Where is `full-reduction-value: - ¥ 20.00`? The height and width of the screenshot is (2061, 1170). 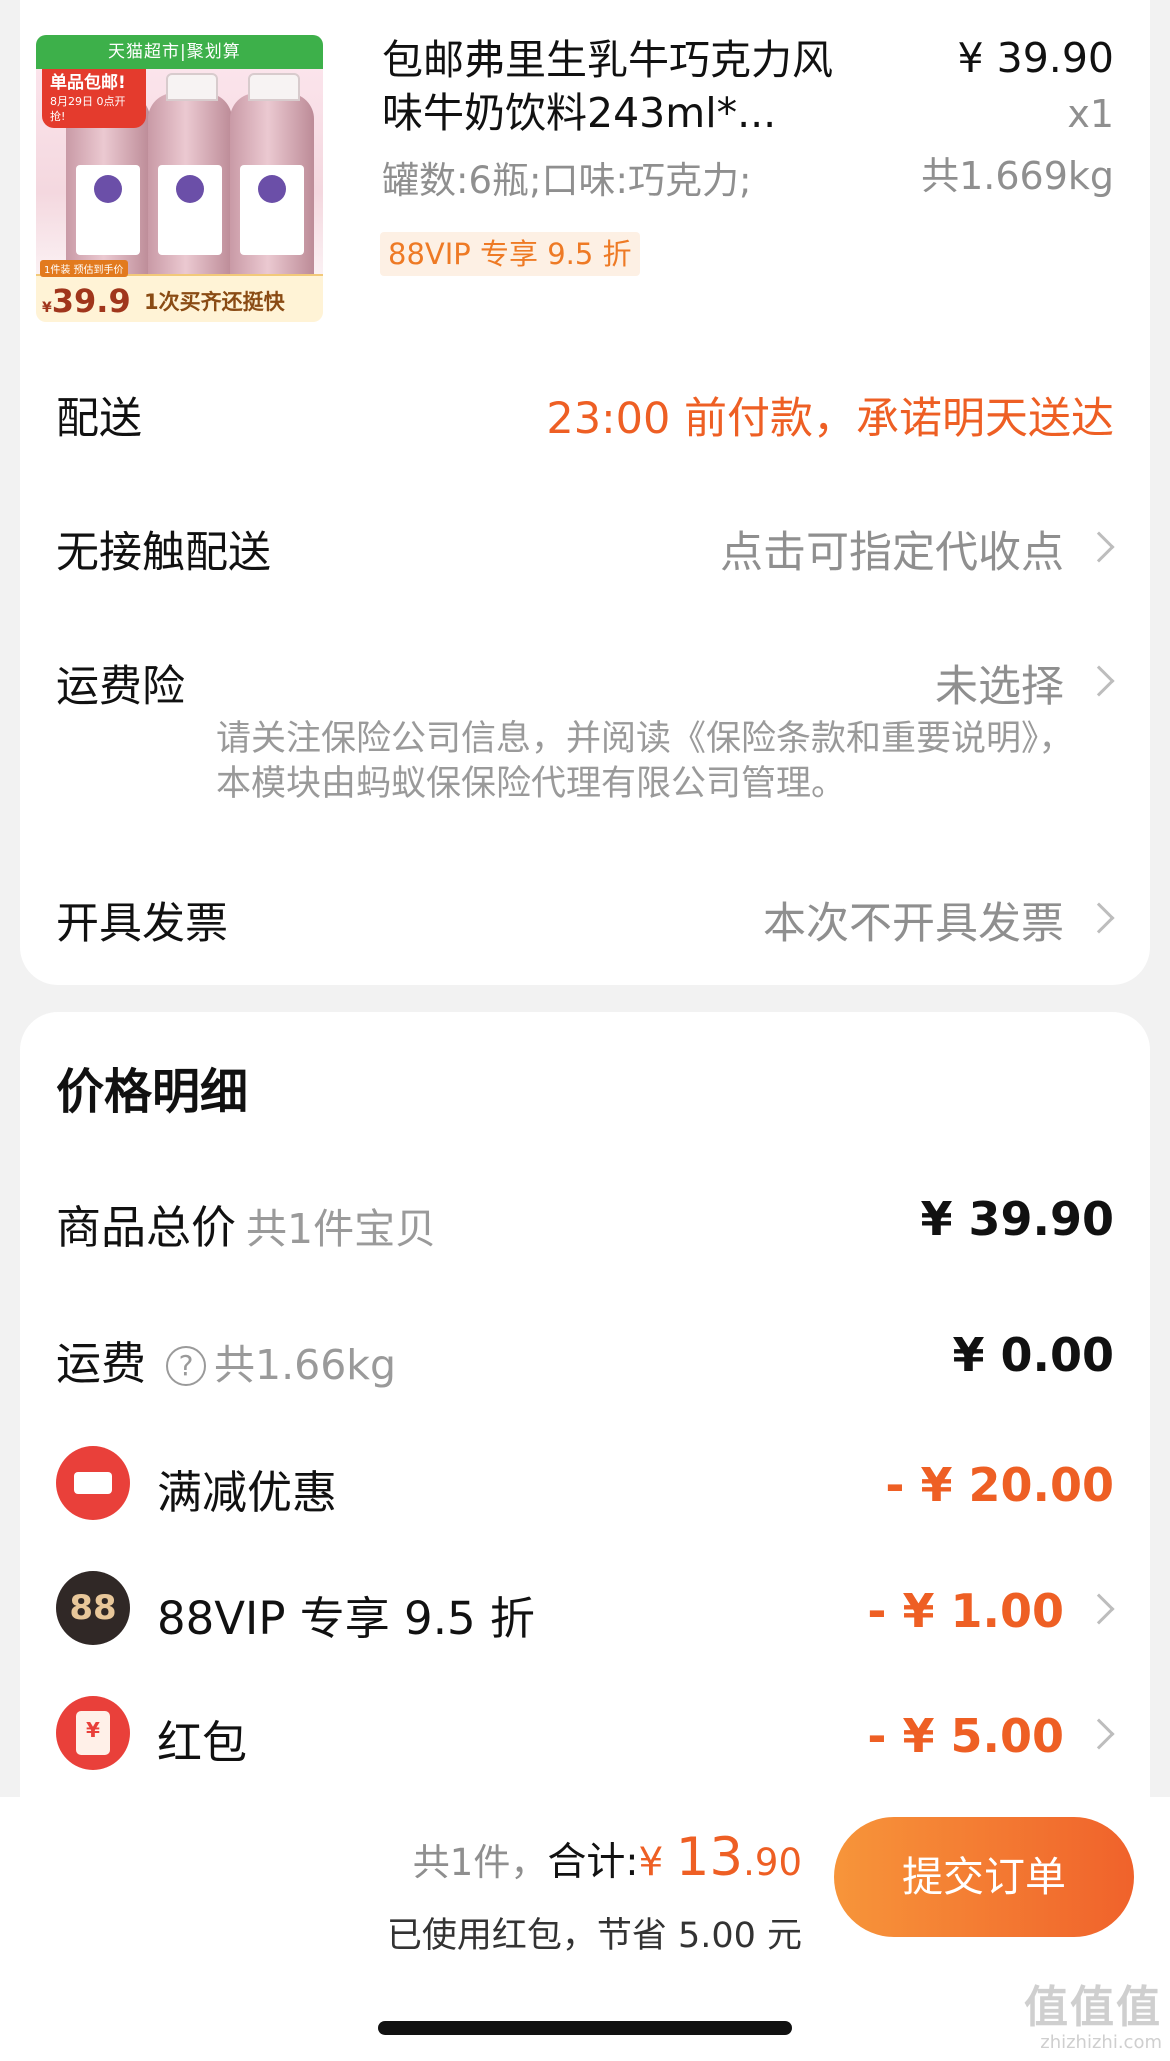 full-reduction-value: - ¥ 20.00 is located at coordinates (999, 1485).